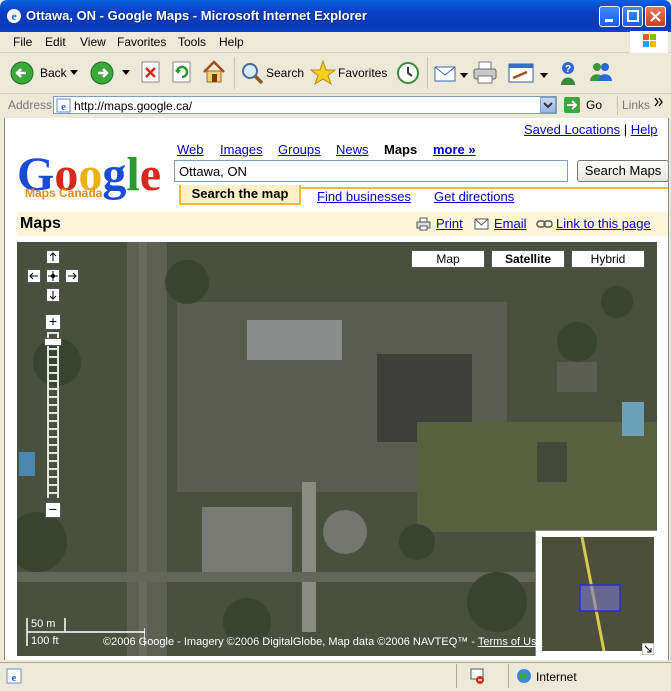 This screenshot has width=671, height=691. What do you see at coordinates (53, 295) in the screenshot?
I see `pan-down-button` at bounding box center [53, 295].